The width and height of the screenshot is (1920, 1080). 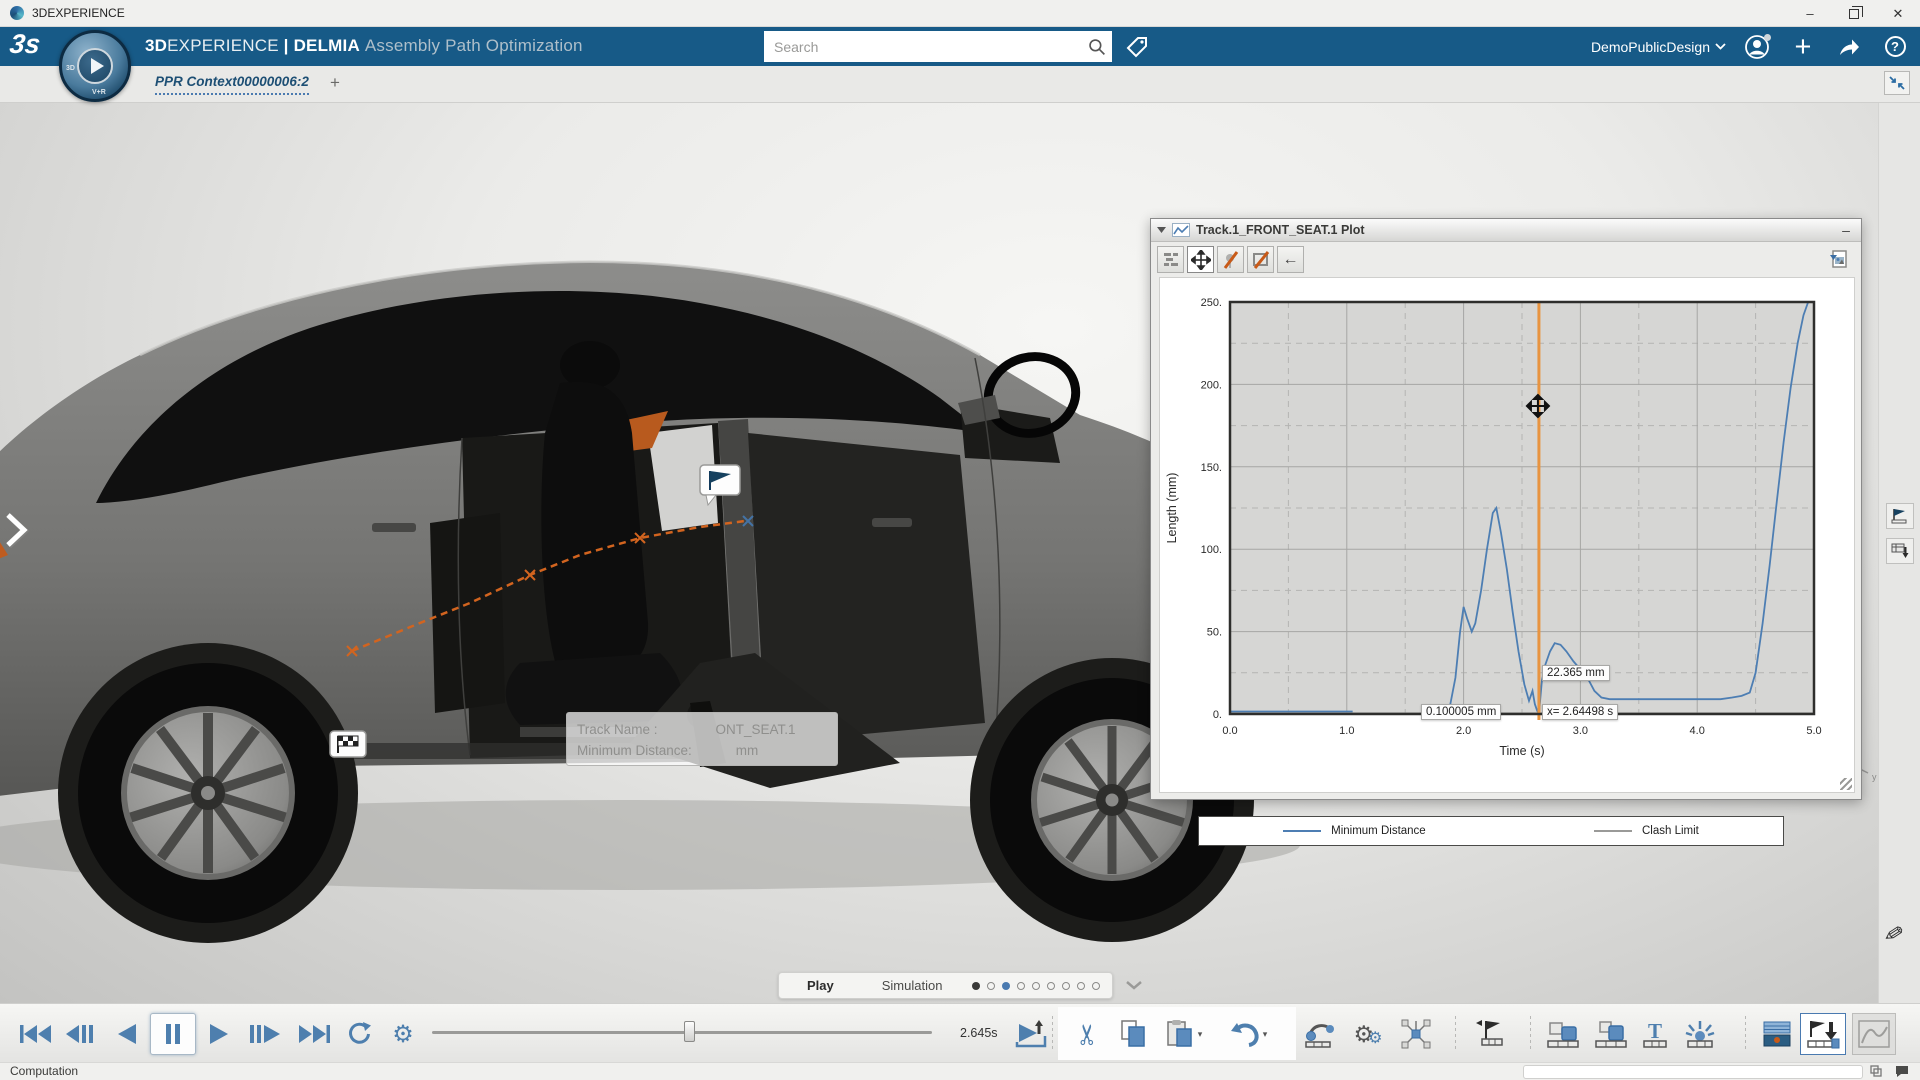 What do you see at coordinates (359, 1034) in the screenshot?
I see `loop-button` at bounding box center [359, 1034].